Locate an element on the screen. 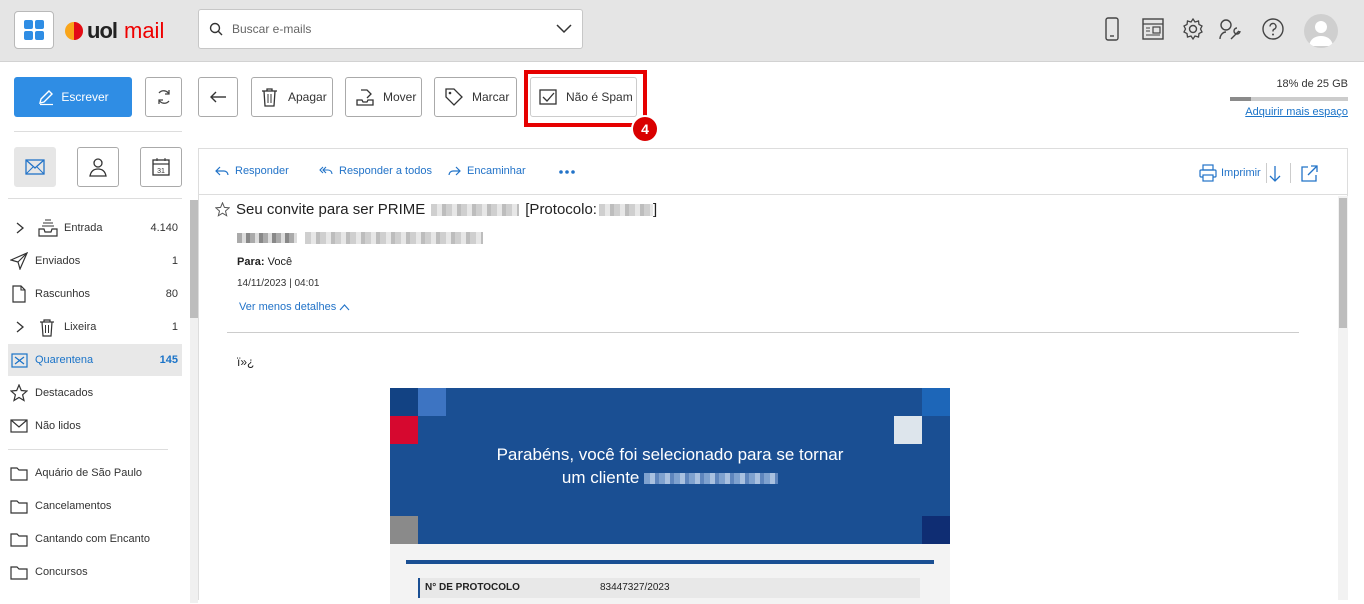  reply-icon is located at coordinates (222, 171).